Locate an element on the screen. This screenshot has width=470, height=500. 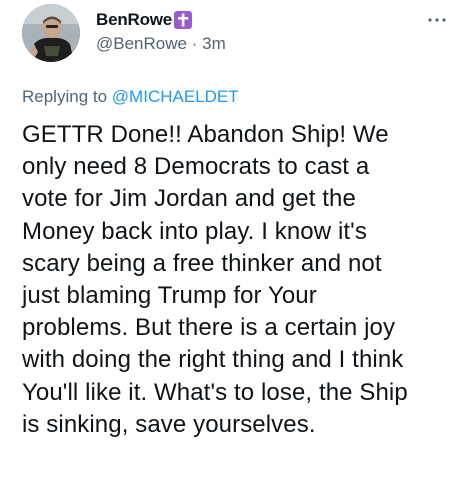
handle-row: @BenRowe · 3m is located at coordinates (161, 44).